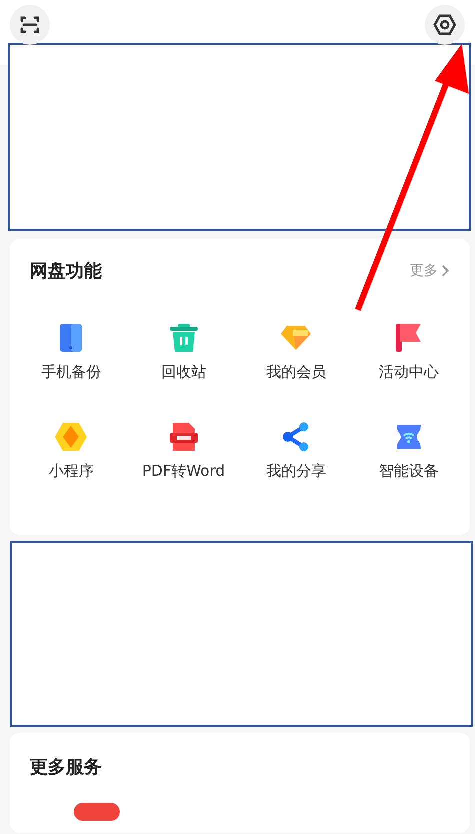 This screenshot has width=475, height=834. Describe the element at coordinates (183, 437) in the screenshot. I see `pdf-file-icon` at that location.